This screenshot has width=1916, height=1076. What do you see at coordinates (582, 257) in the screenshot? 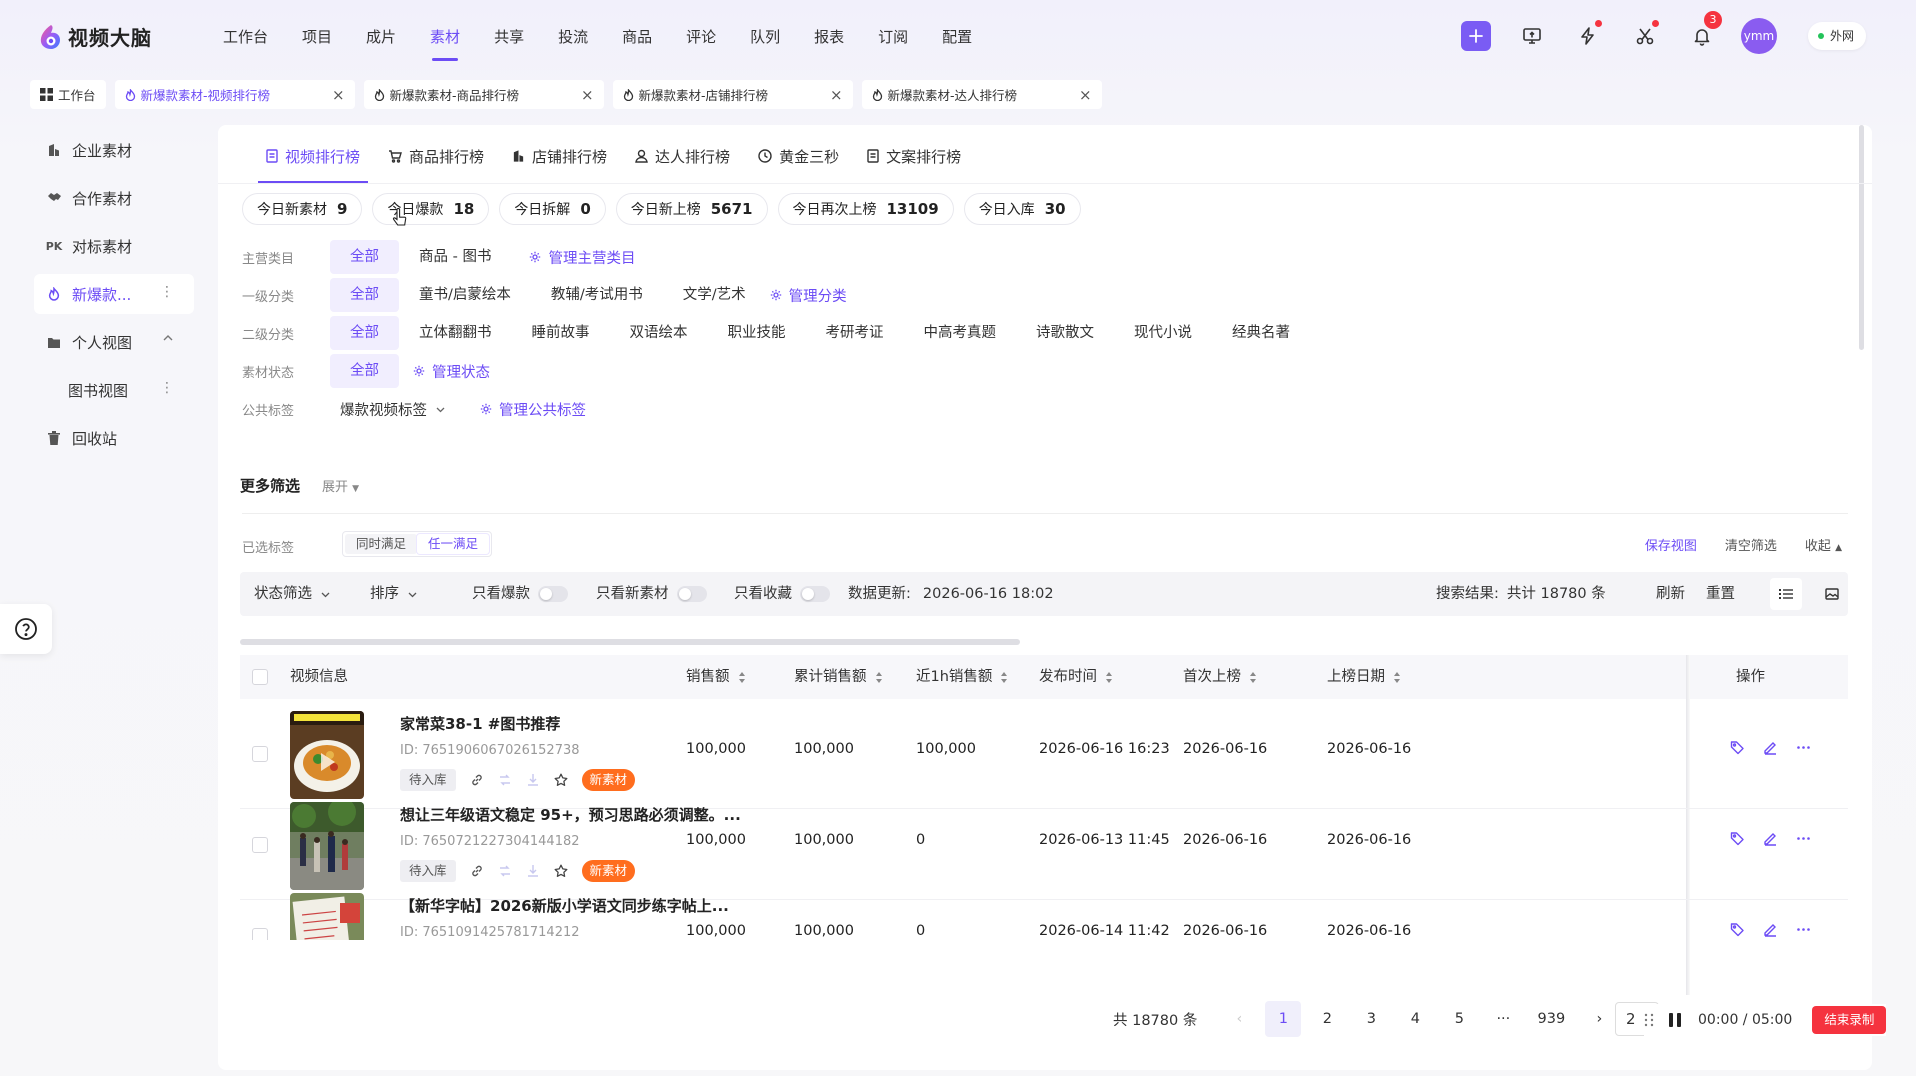
I see `manage-main-category-link: 管理主营类目` at bounding box center [582, 257].